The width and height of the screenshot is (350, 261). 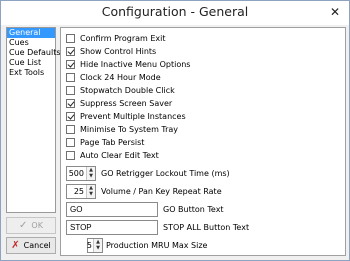 What do you see at coordinates (161, 191) in the screenshot?
I see `volume-pan-label: Volume / Pan Key Repeat Rate` at bounding box center [161, 191].